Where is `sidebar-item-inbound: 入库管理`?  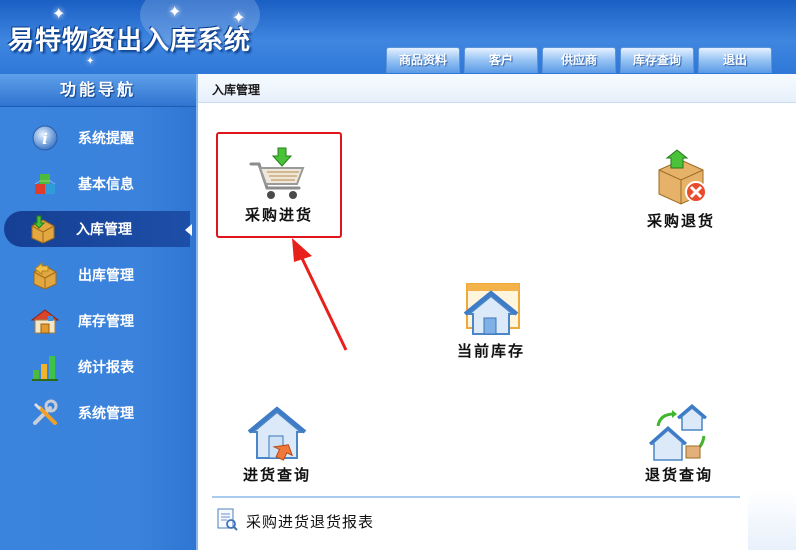 sidebar-item-inbound: 入库管理 is located at coordinates (98, 229).